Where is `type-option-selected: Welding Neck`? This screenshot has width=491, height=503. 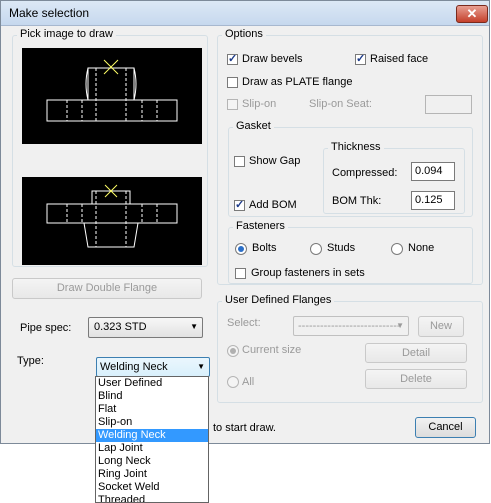 type-option-selected: Welding Neck is located at coordinates (152, 435).